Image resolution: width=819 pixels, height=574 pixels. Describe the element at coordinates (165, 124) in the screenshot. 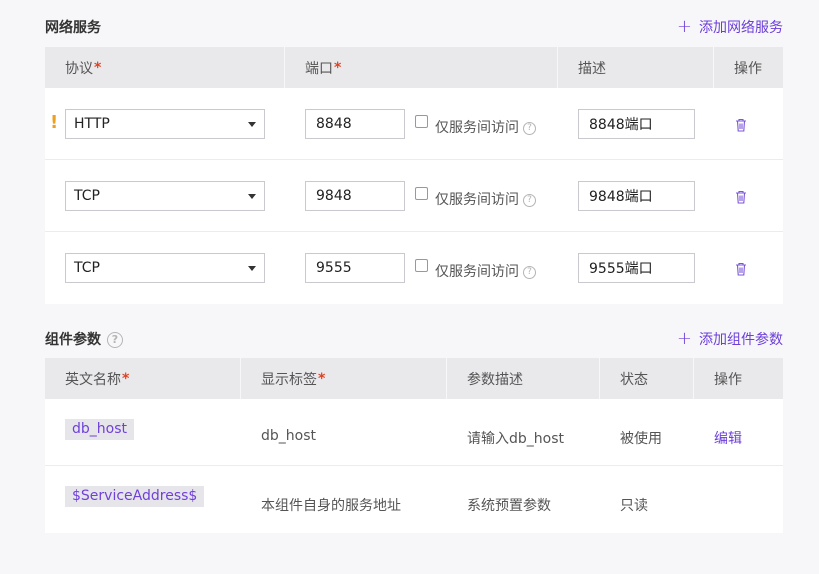

I see `protocol-select: HTTP` at that location.